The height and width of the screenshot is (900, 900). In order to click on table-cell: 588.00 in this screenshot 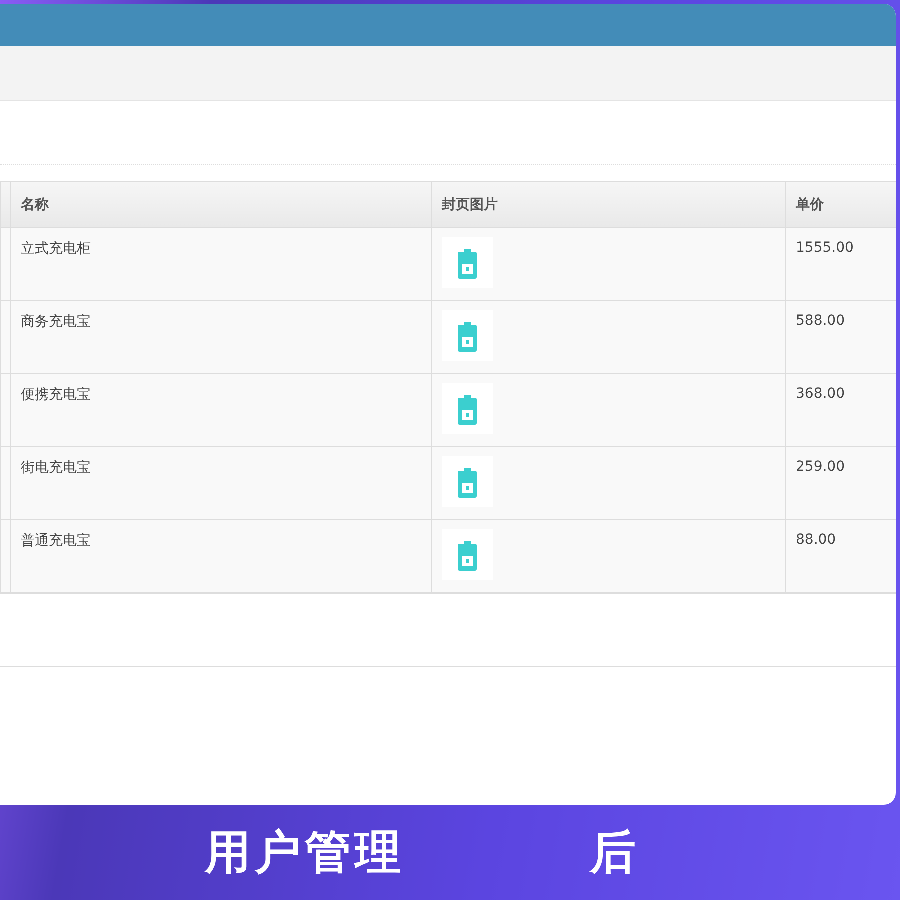, I will do `click(840, 337)`.